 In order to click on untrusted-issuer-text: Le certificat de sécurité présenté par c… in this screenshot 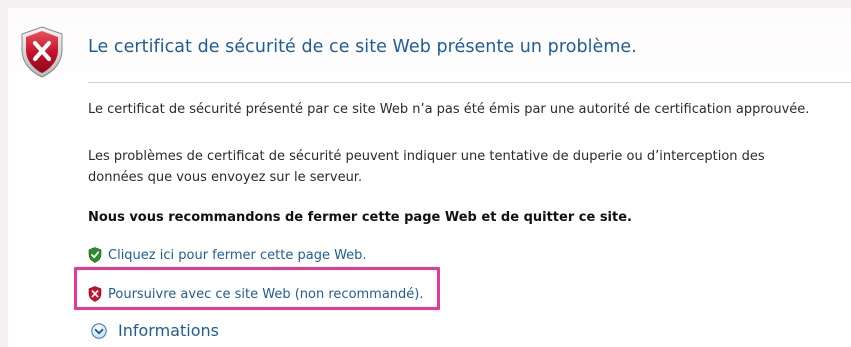, I will do `click(449, 109)`.